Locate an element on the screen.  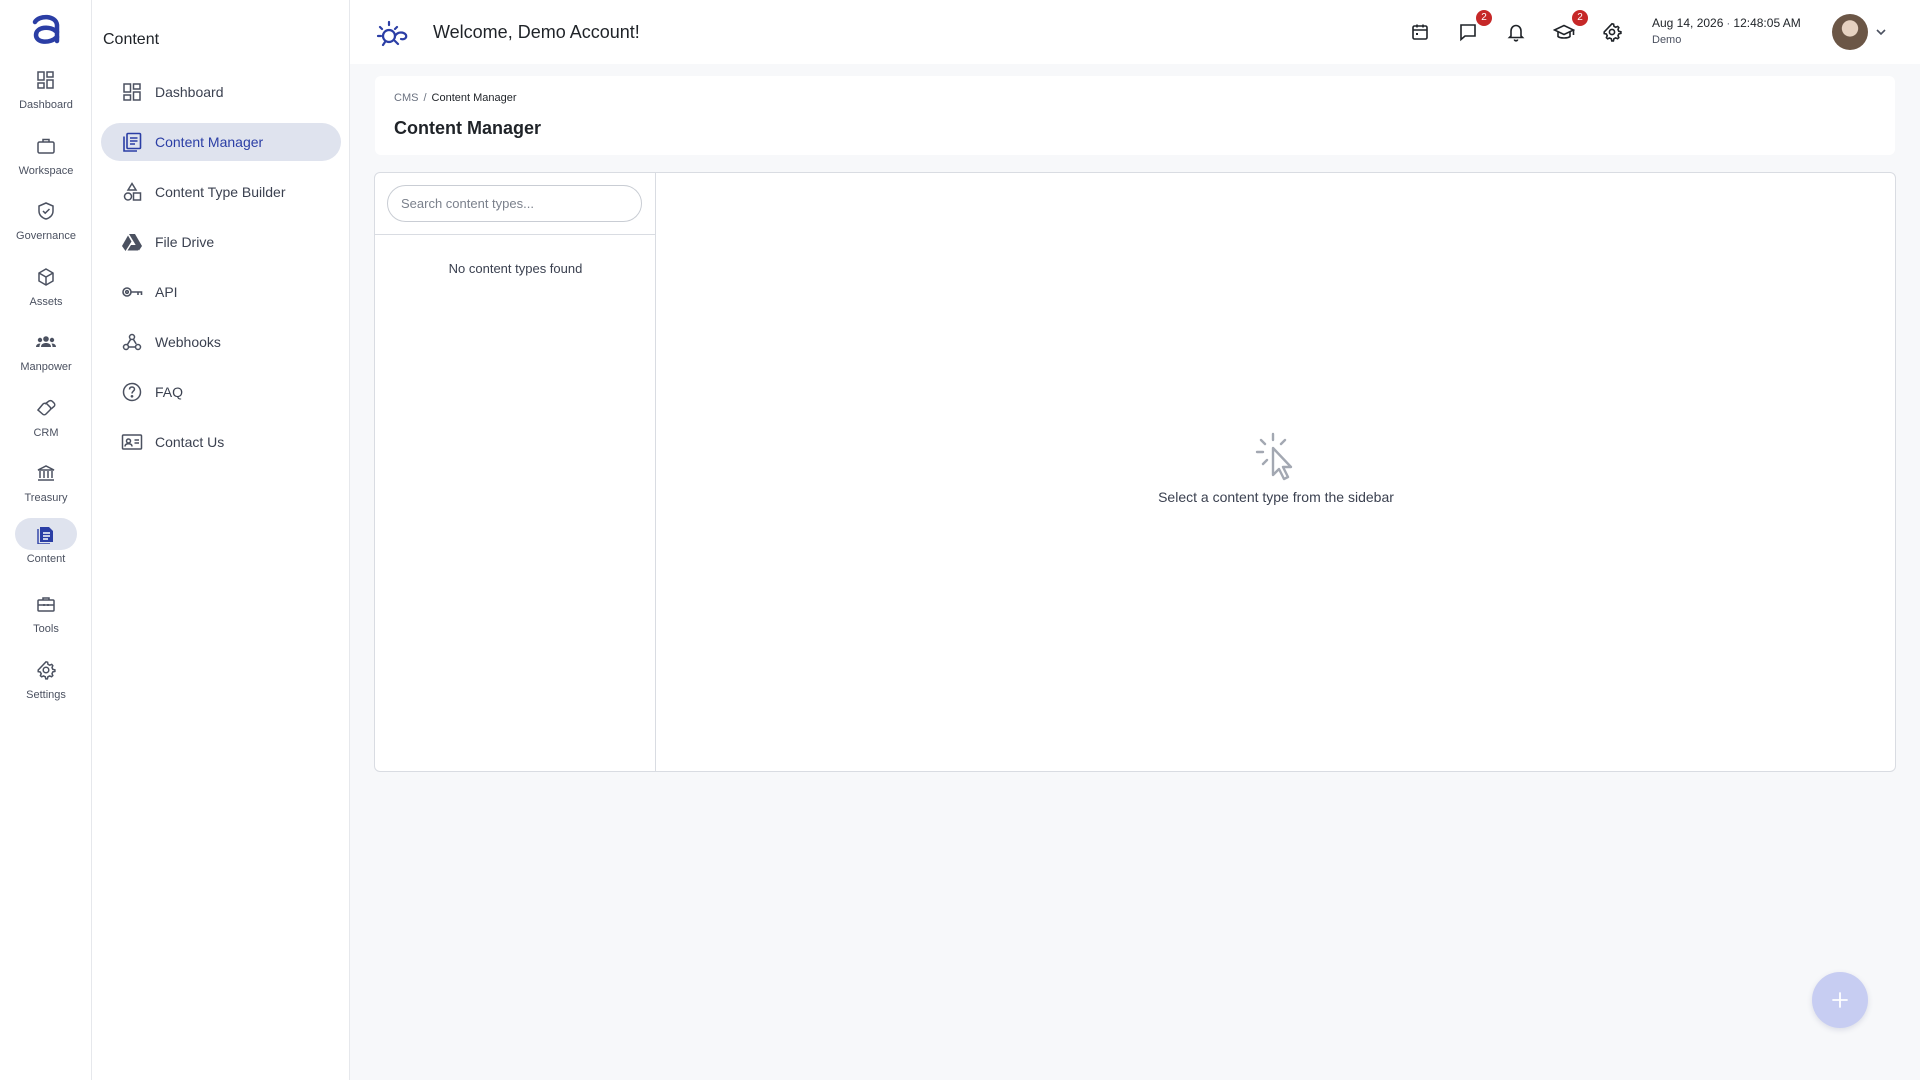
rail-item-settings: Settings is located at coordinates (46, 682).